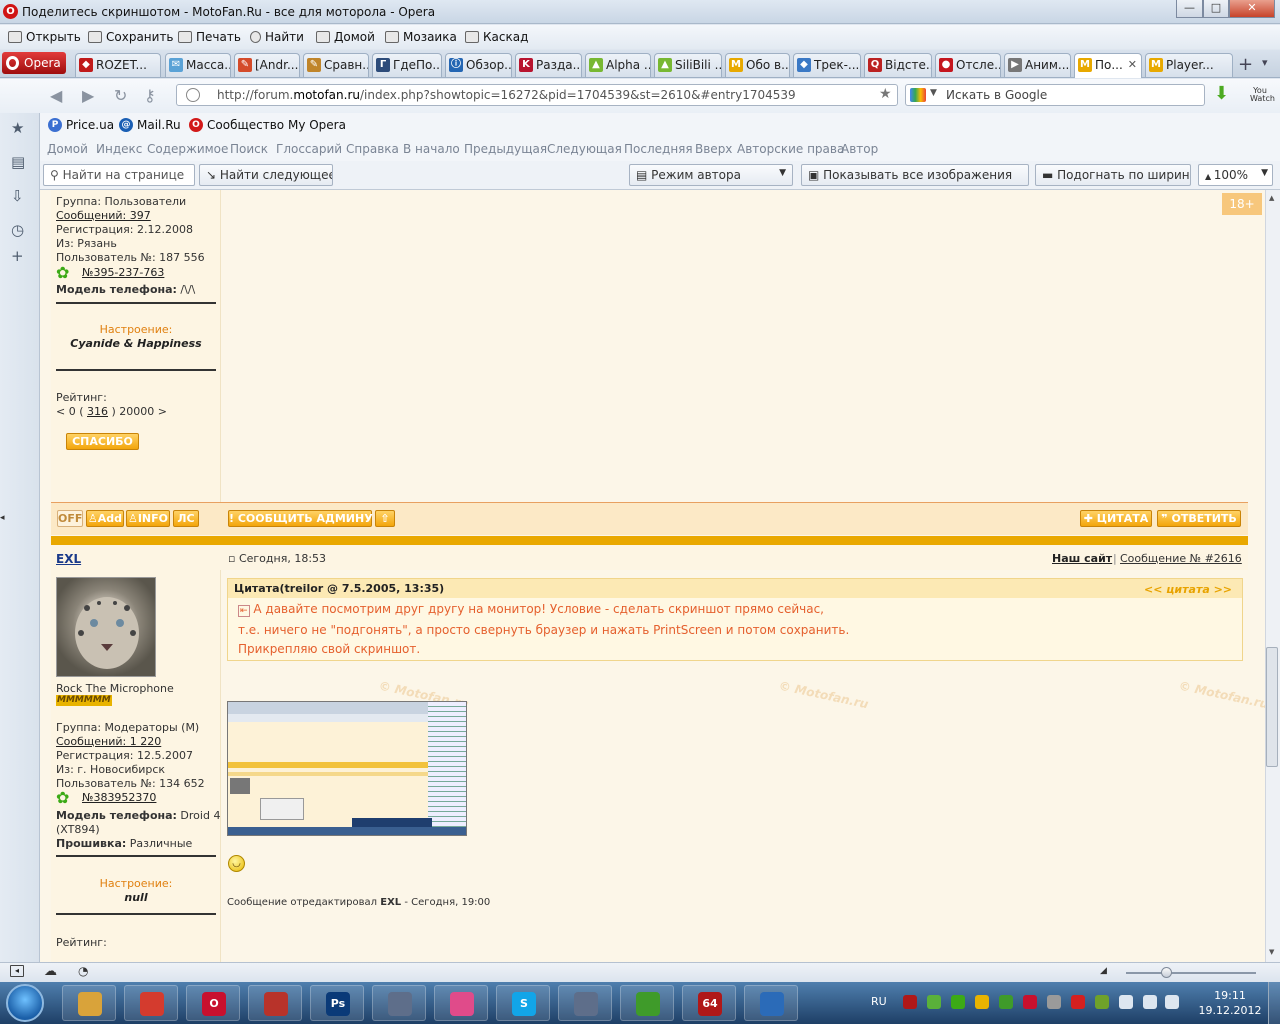  What do you see at coordinates (119, 175) in the screenshot?
I see `find-on-page-input: ⚲ Найти на странице` at bounding box center [119, 175].